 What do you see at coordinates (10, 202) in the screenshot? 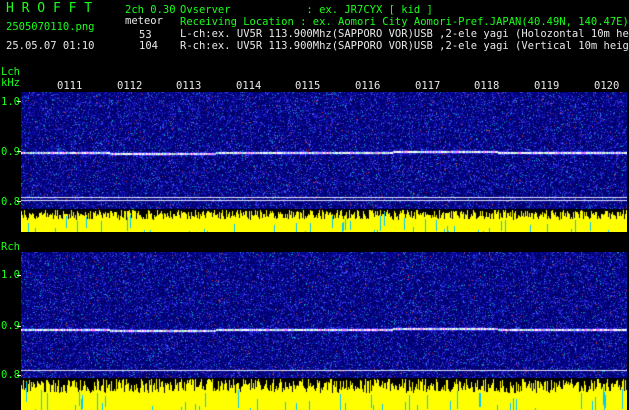
I see `lch-ytick-0-8: 0.8` at bounding box center [10, 202].